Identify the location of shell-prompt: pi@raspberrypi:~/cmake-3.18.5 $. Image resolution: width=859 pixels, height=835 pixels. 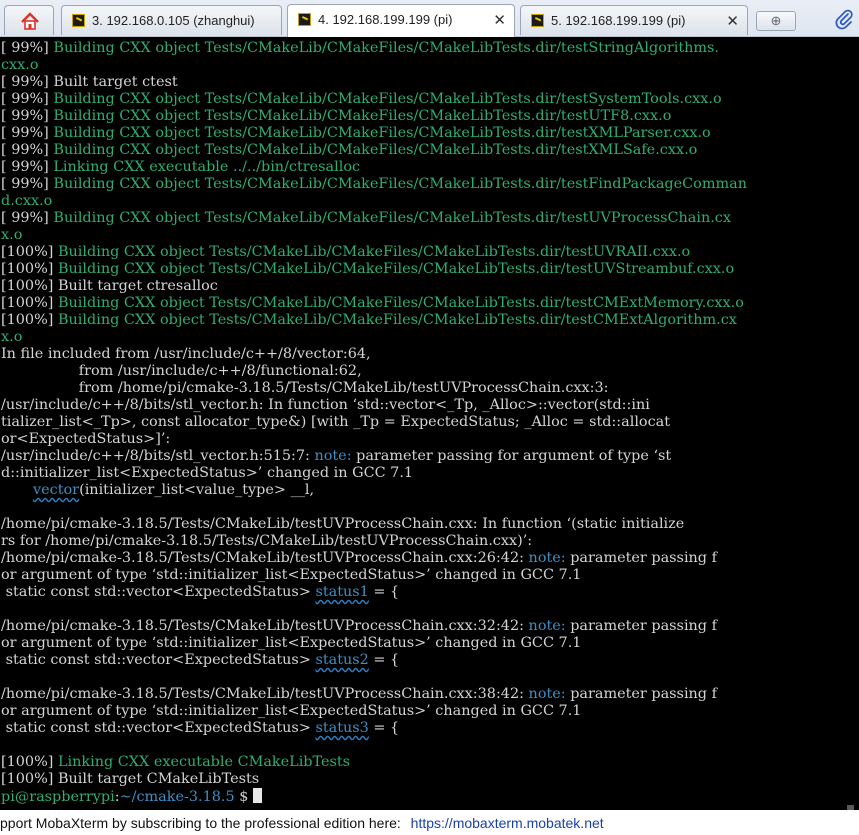
(131, 796).